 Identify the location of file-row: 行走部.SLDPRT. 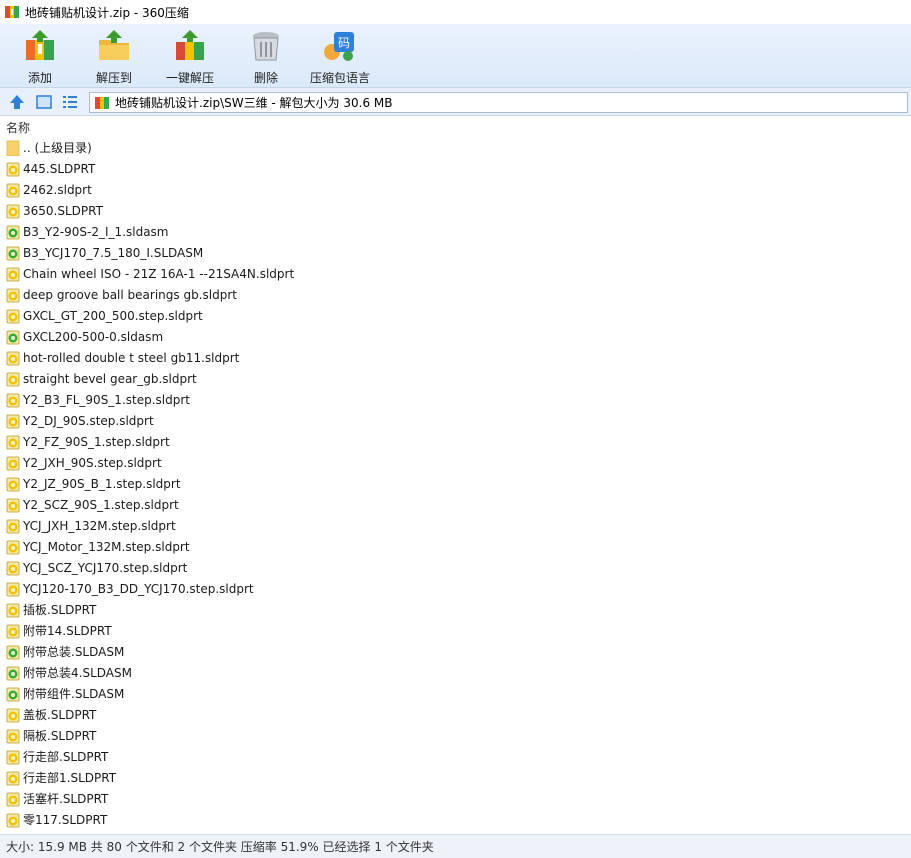
(455, 756).